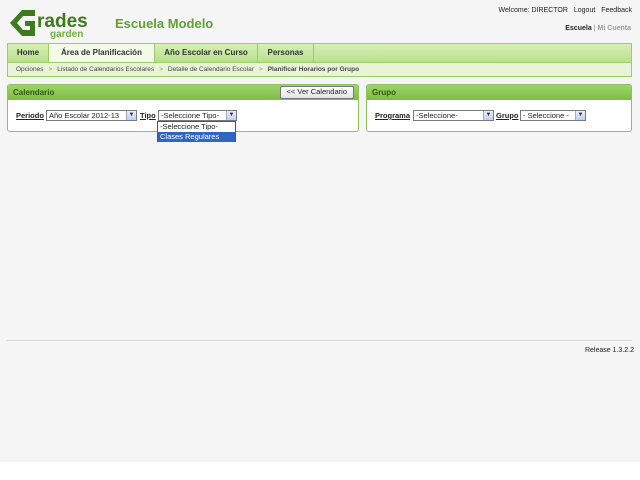 This screenshot has height=480, width=640. Describe the element at coordinates (206, 53) in the screenshot. I see `tab-ano-escolar: Año Escolar en Curso` at that location.